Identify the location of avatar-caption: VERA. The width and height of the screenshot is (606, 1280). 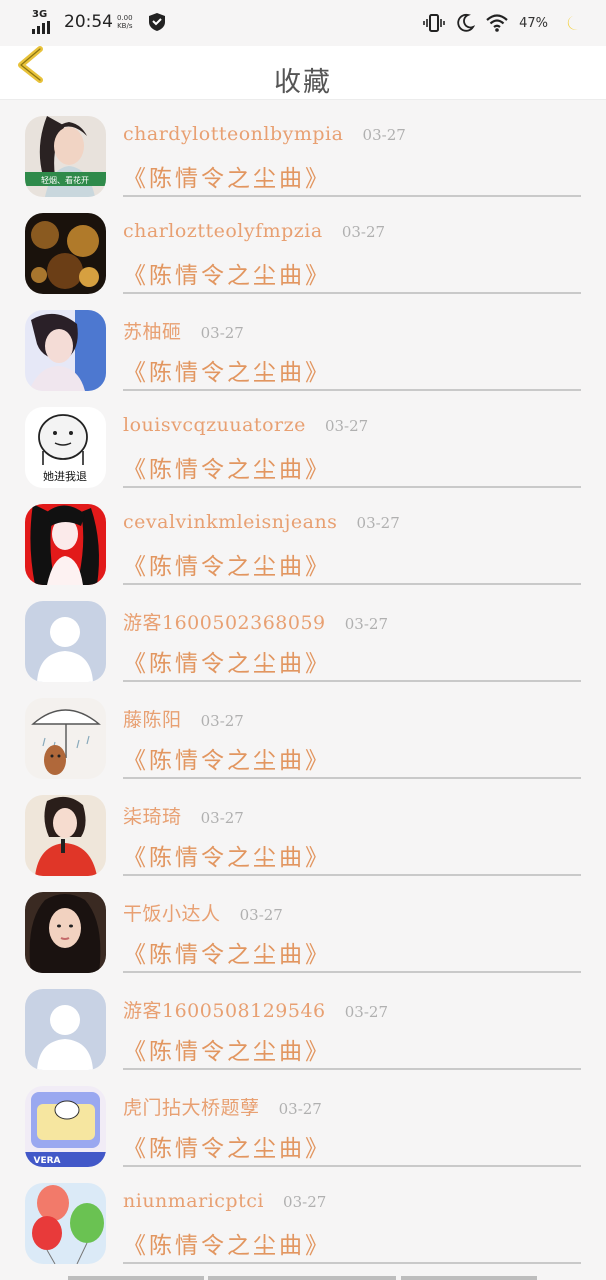
(46, 1161).